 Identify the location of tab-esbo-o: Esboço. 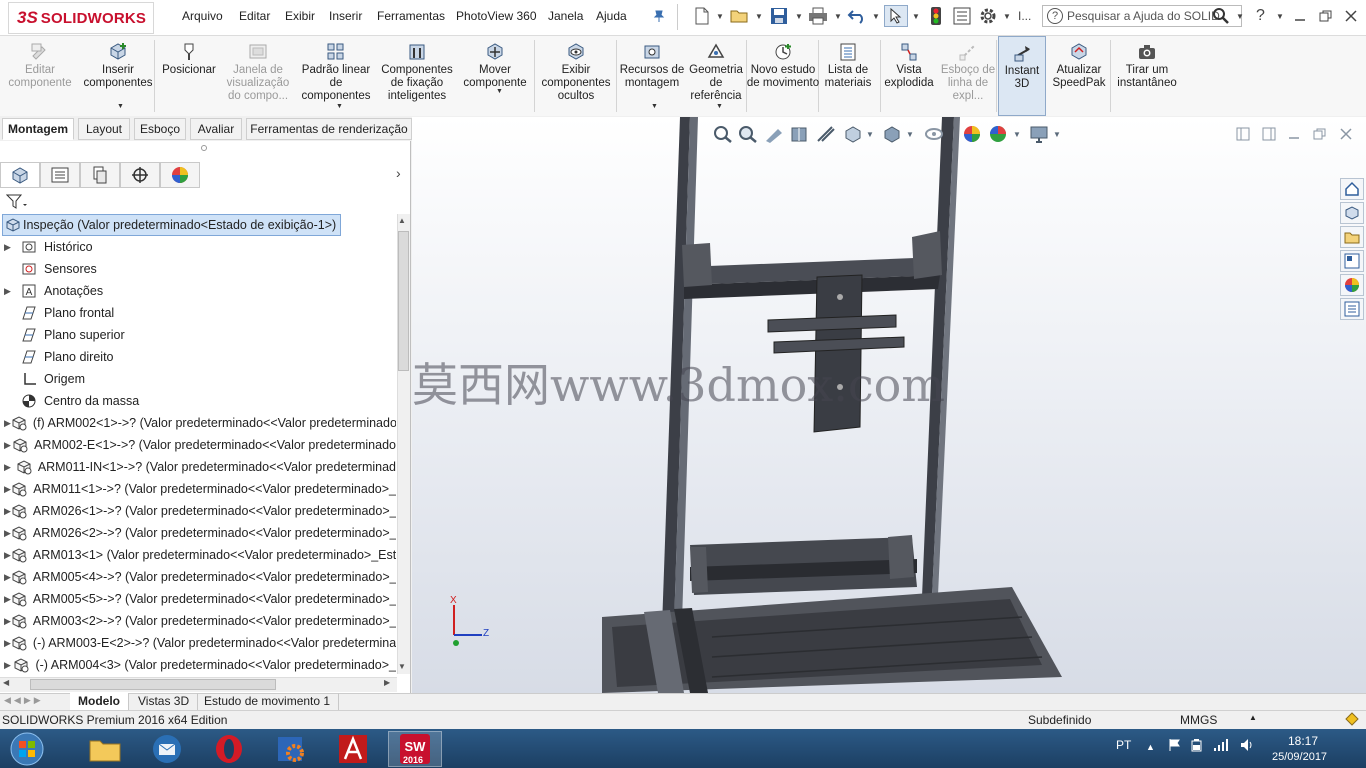
(160, 129).